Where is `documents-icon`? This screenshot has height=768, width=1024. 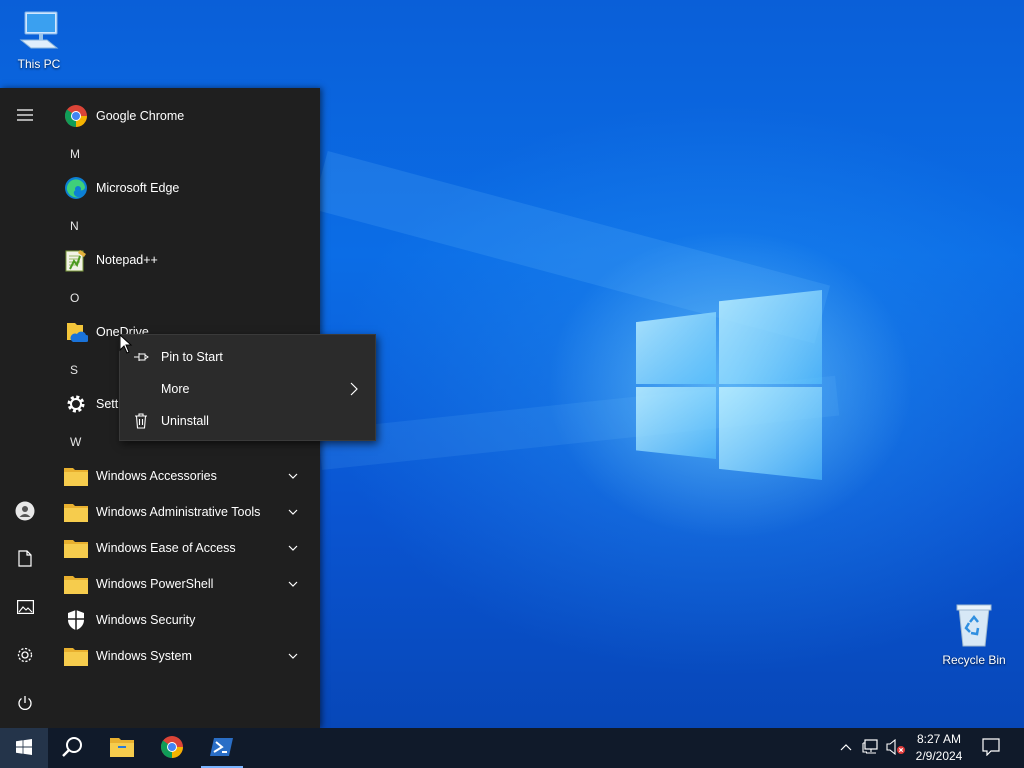 documents-icon is located at coordinates (25, 560).